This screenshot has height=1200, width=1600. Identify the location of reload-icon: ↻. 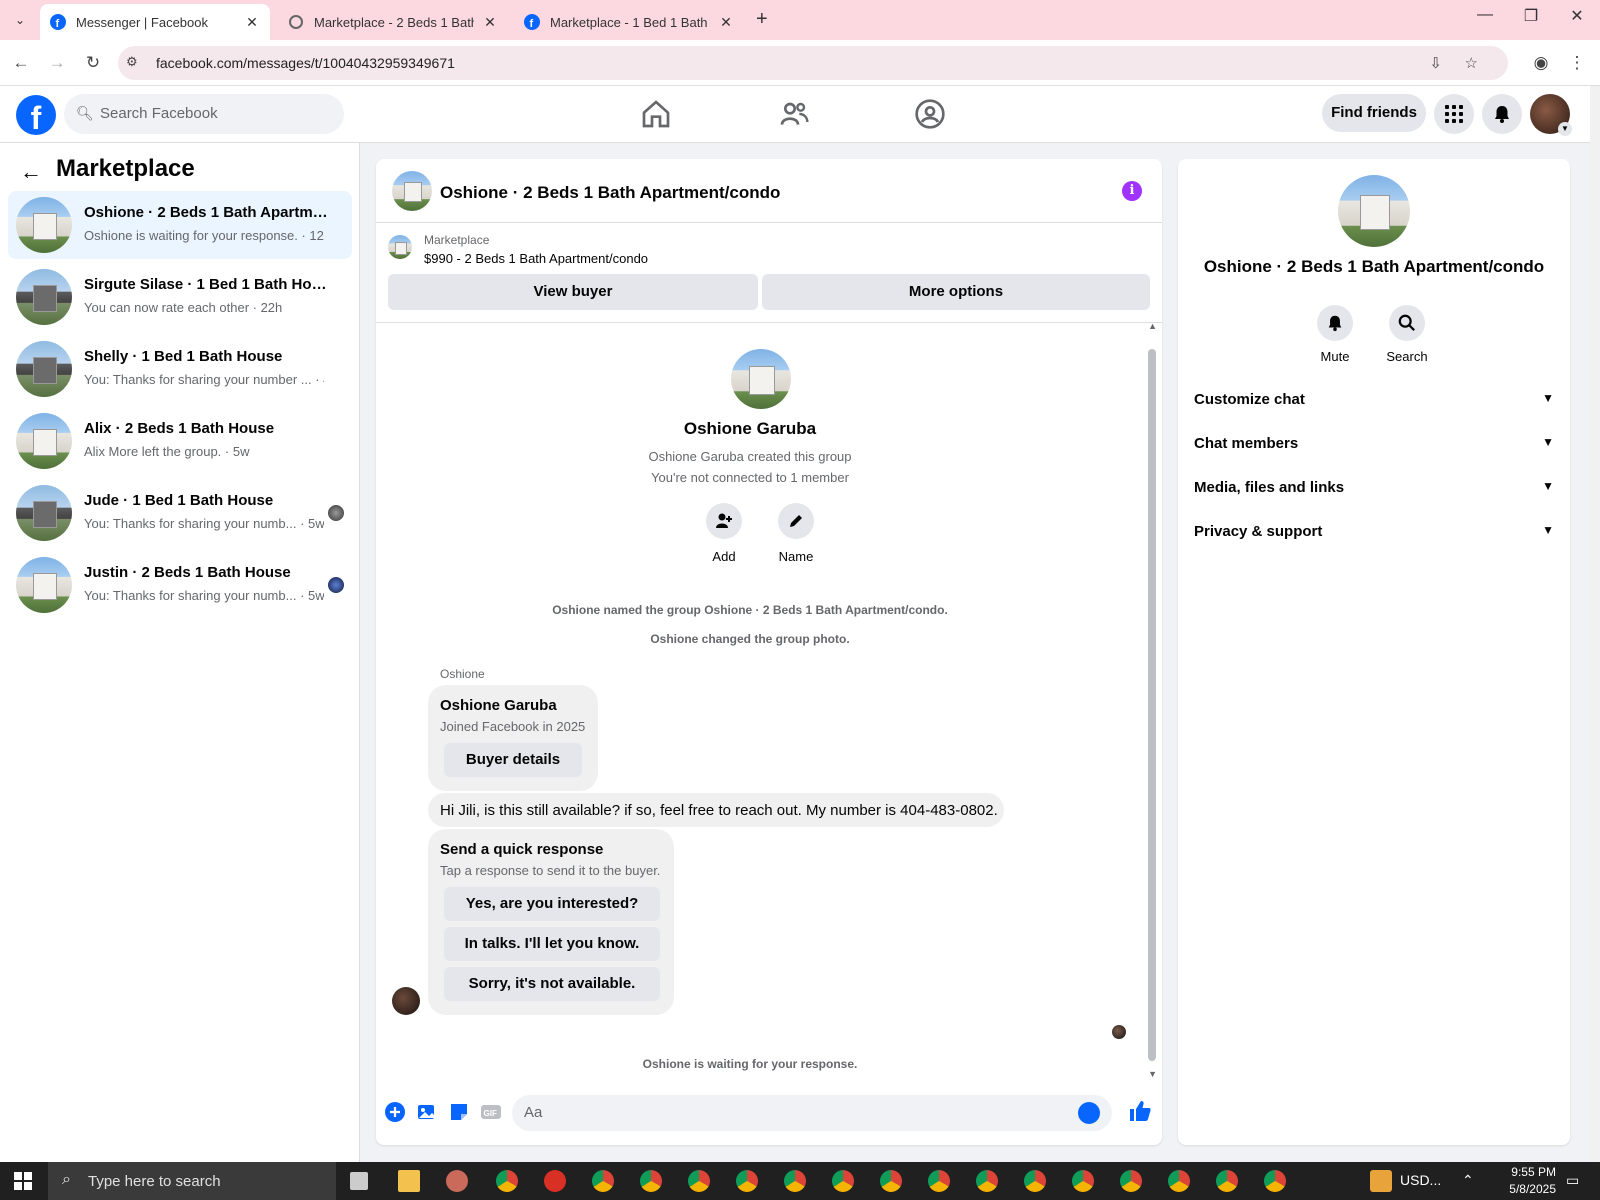
(93, 63).